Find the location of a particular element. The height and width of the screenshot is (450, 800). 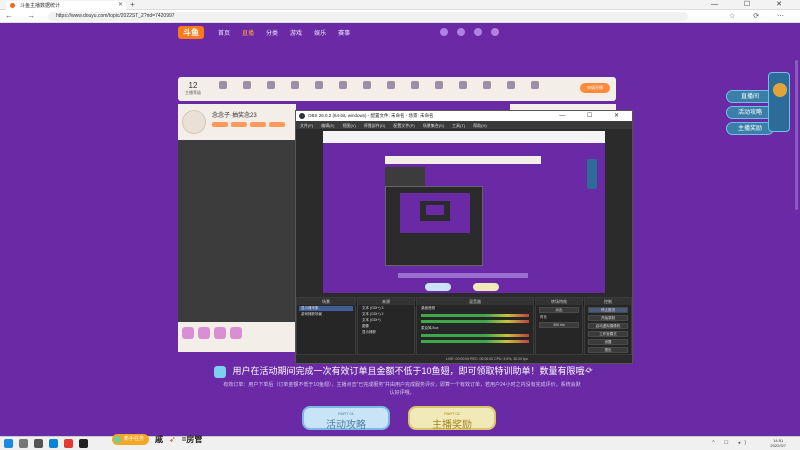

scene-item: 显示器采集 is located at coordinates (326, 308).